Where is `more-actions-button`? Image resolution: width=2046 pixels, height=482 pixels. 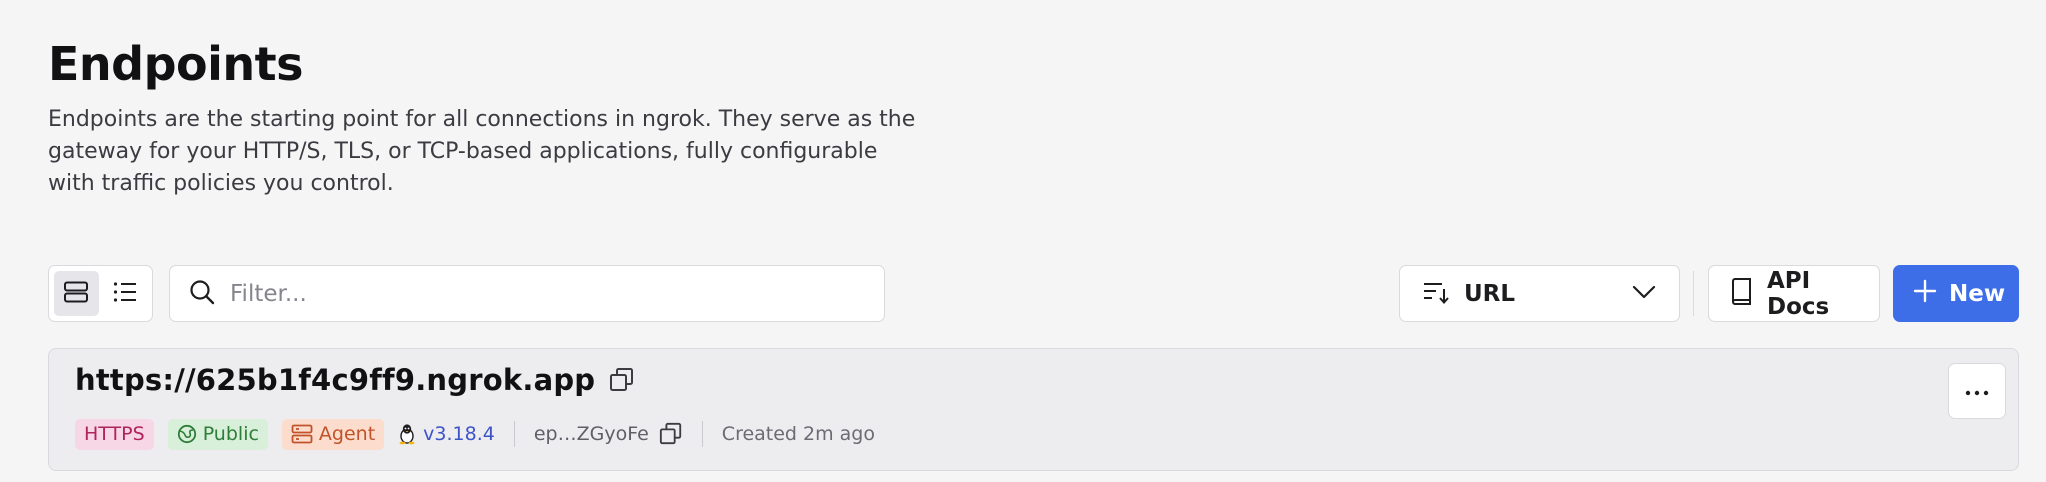
more-actions-button is located at coordinates (1977, 391).